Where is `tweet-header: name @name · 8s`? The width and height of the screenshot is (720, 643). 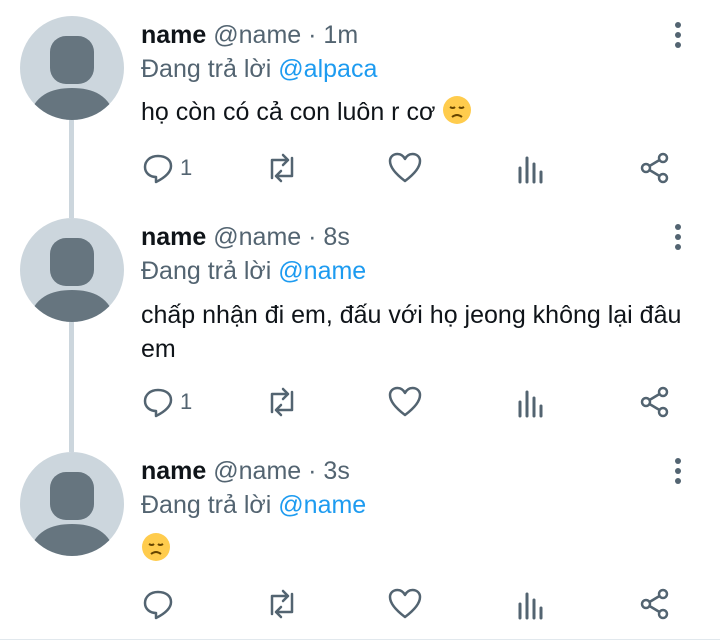 tweet-header: name @name · 8s is located at coordinates (245, 237).